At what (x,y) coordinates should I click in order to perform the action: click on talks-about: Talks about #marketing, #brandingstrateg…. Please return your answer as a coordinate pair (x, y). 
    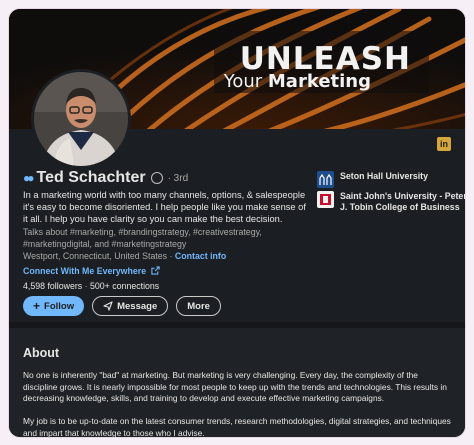
    Looking at the image, I should click on (142, 238).